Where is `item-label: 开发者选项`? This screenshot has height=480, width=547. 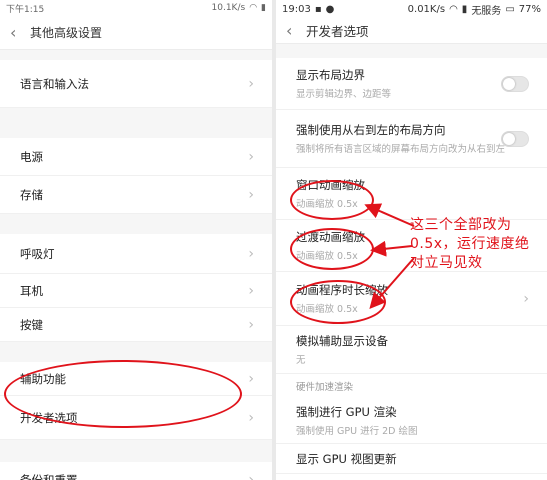 item-label: 开发者选项 is located at coordinates (49, 417).